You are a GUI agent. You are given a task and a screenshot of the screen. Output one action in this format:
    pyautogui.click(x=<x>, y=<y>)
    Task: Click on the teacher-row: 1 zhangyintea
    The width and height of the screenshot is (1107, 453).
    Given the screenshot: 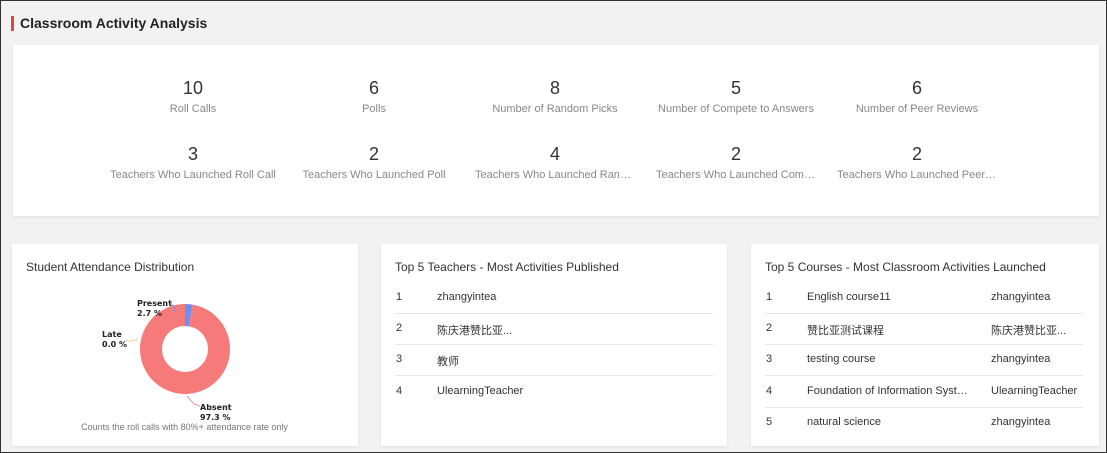 What is the action you would take?
    pyautogui.click(x=554, y=298)
    